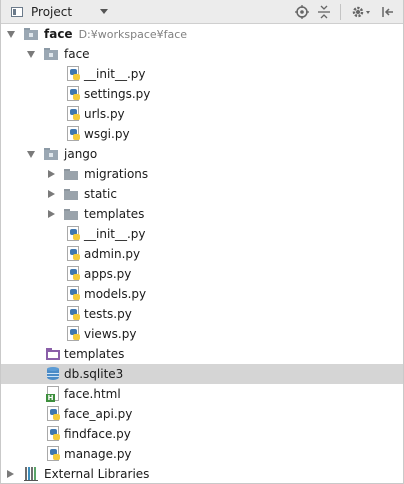 This screenshot has width=404, height=484. I want to click on tree-node-label: db.sqlite3, so click(94, 374).